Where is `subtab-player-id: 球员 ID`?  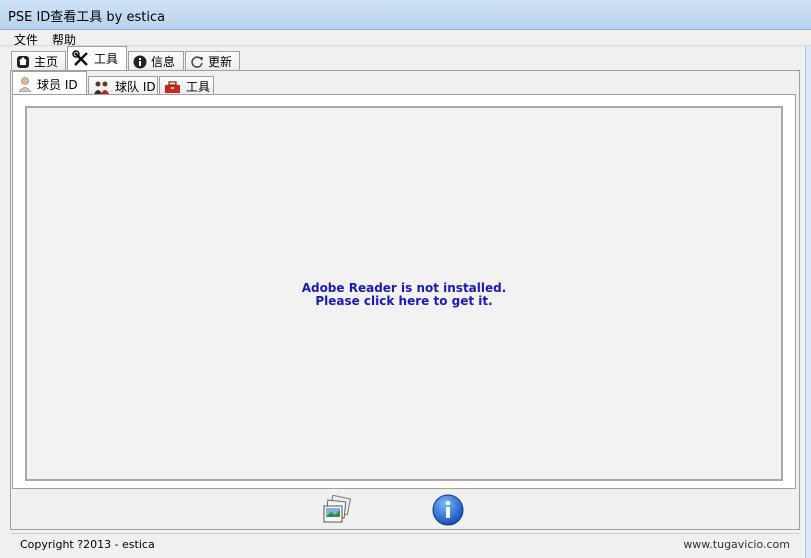 subtab-player-id: 球员 ID is located at coordinates (49, 83).